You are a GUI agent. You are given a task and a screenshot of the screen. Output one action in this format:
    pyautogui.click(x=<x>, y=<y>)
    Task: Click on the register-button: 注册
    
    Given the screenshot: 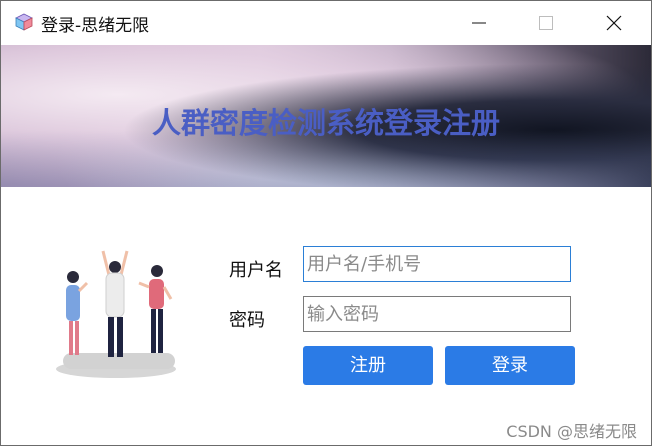 What is the action you would take?
    pyautogui.click(x=368, y=365)
    